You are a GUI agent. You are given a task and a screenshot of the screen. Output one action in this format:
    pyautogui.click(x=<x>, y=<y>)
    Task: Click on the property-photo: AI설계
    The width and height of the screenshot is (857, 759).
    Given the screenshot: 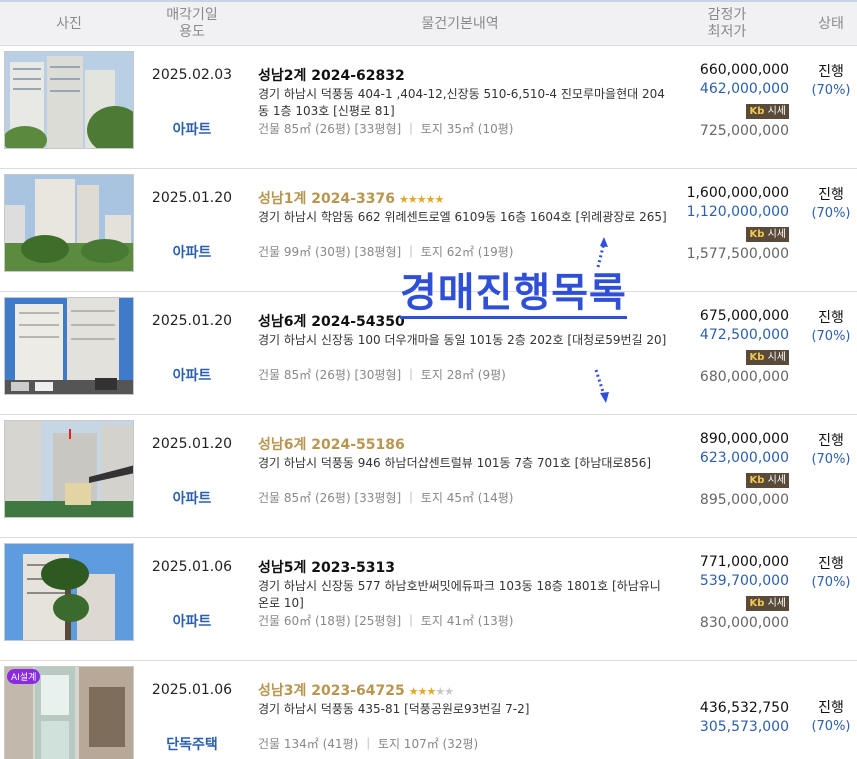 What is the action you would take?
    pyautogui.click(x=69, y=712)
    